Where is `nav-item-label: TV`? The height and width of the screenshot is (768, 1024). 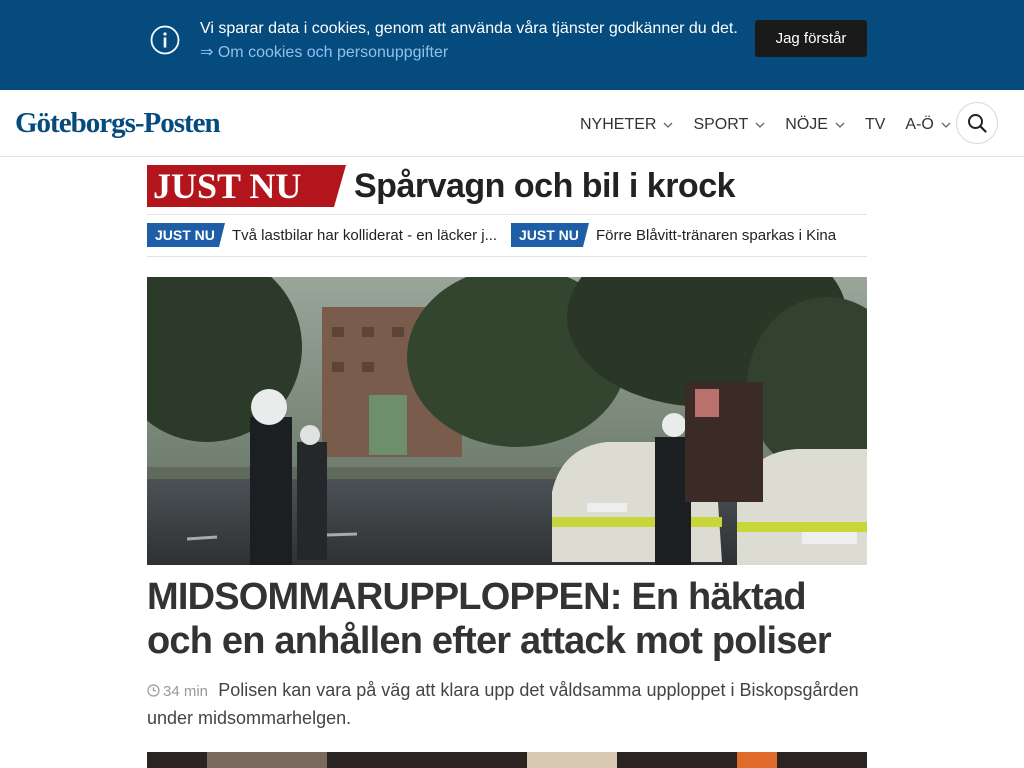
nav-item-label: TV is located at coordinates (875, 124).